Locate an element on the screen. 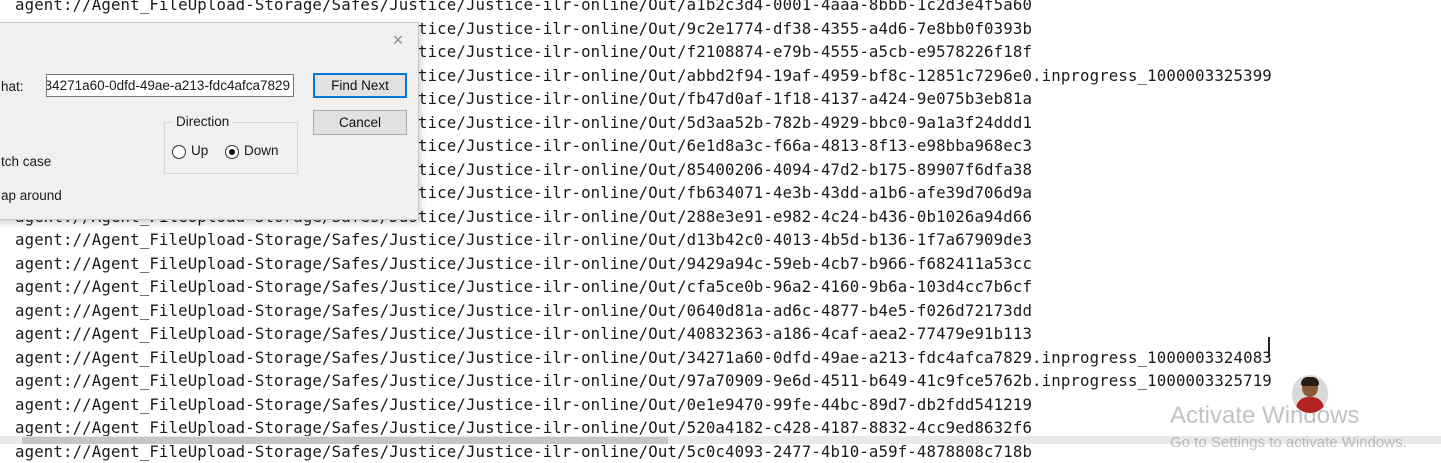 The width and height of the screenshot is (1441, 463). direction-up-radio is located at coordinates (179, 152).